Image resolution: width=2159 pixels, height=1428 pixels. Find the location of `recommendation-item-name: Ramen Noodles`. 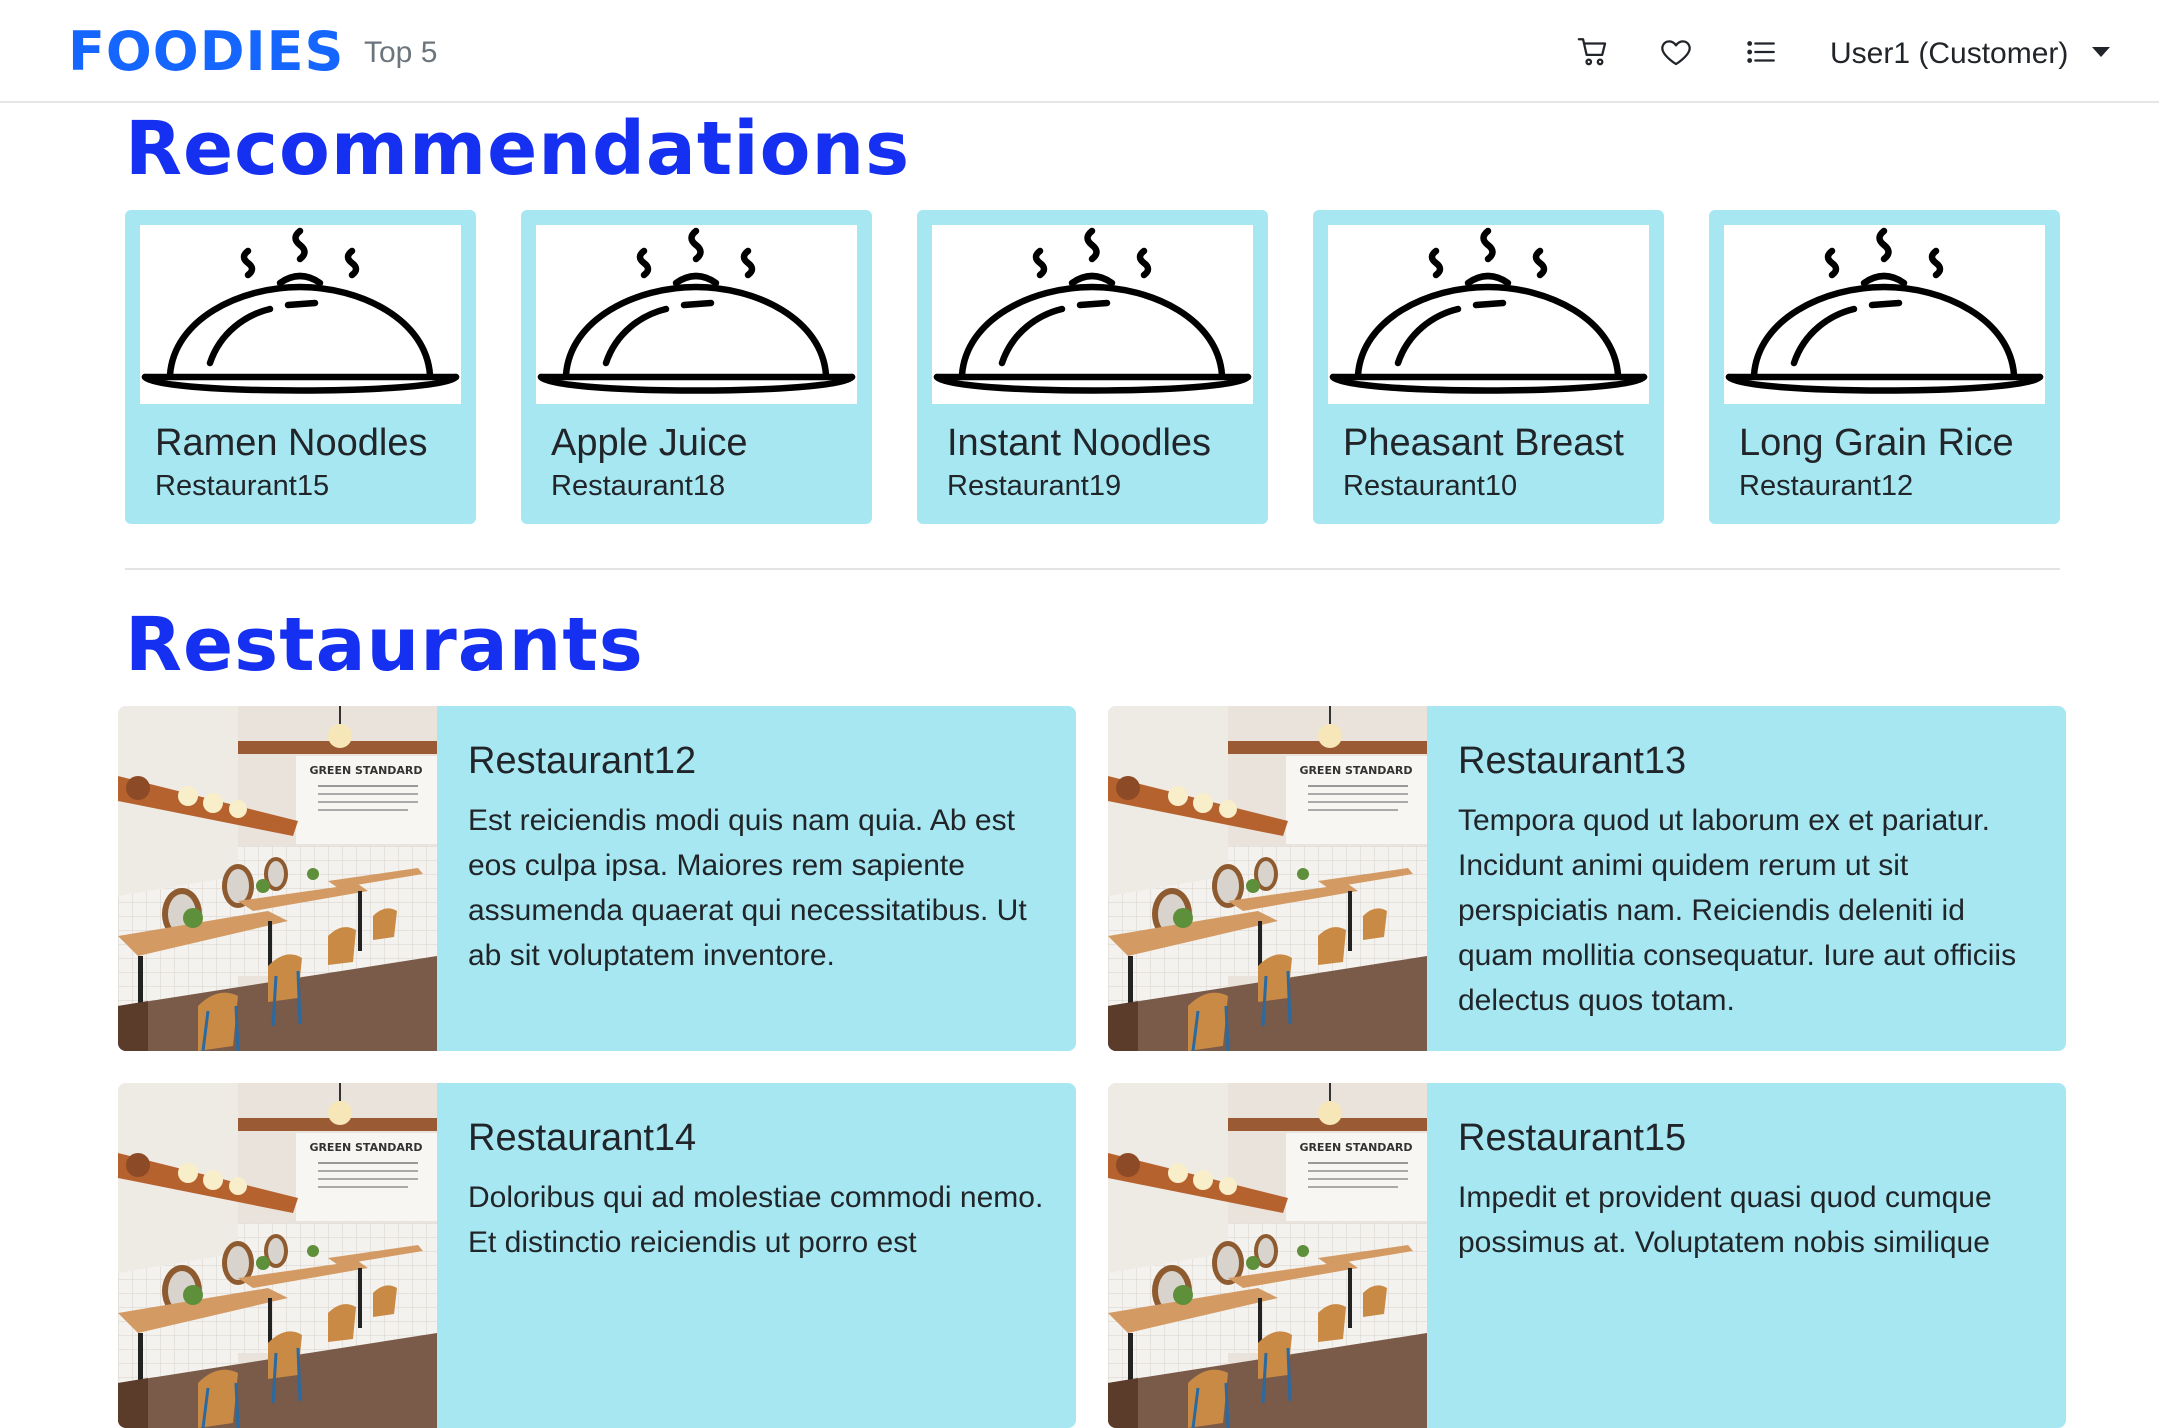

recommendation-item-name: Ramen Noodles is located at coordinates (291, 443).